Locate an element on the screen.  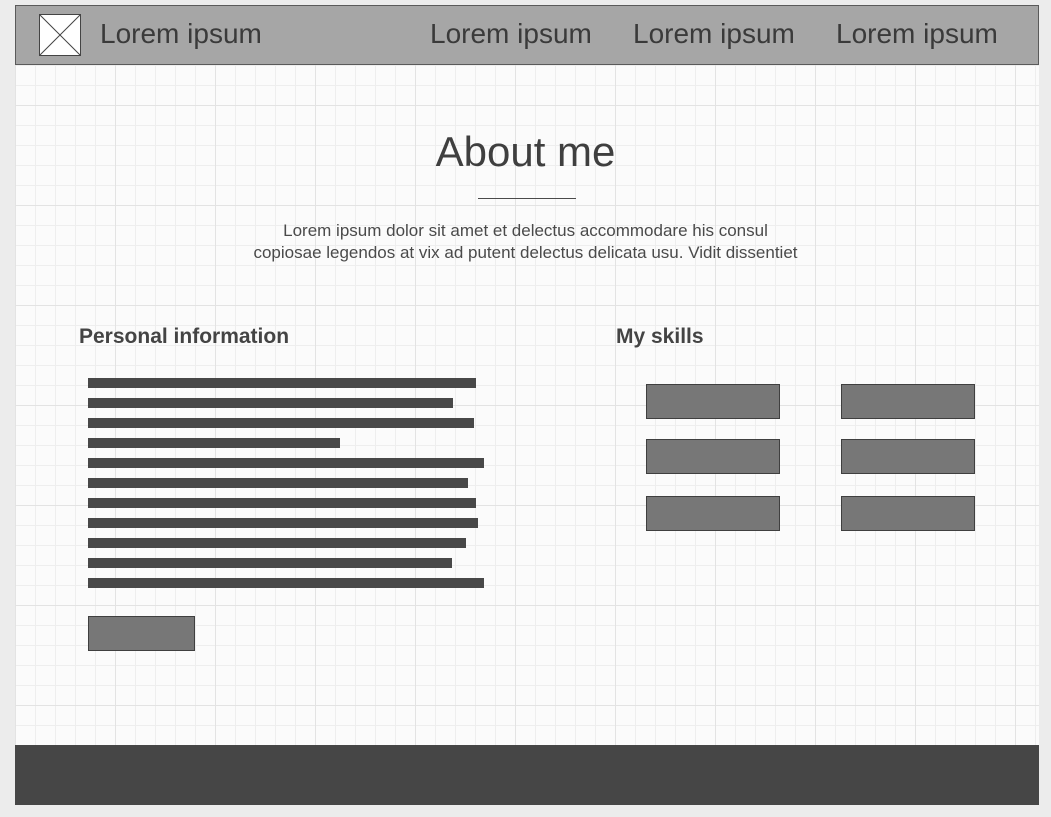
page-footer is located at coordinates (527, 775).